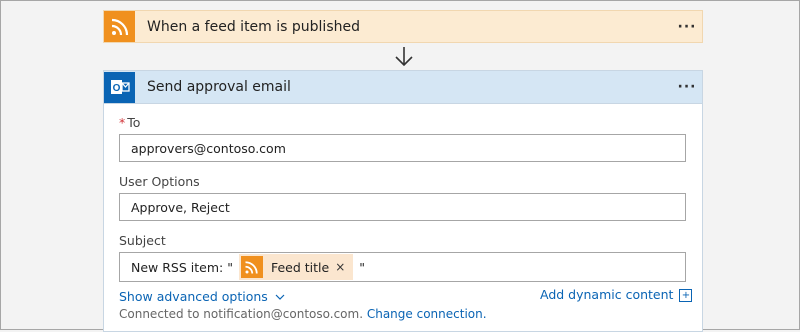 The width and height of the screenshot is (800, 332). I want to click on show-advanced-options-label: Show advanced options, so click(193, 296).